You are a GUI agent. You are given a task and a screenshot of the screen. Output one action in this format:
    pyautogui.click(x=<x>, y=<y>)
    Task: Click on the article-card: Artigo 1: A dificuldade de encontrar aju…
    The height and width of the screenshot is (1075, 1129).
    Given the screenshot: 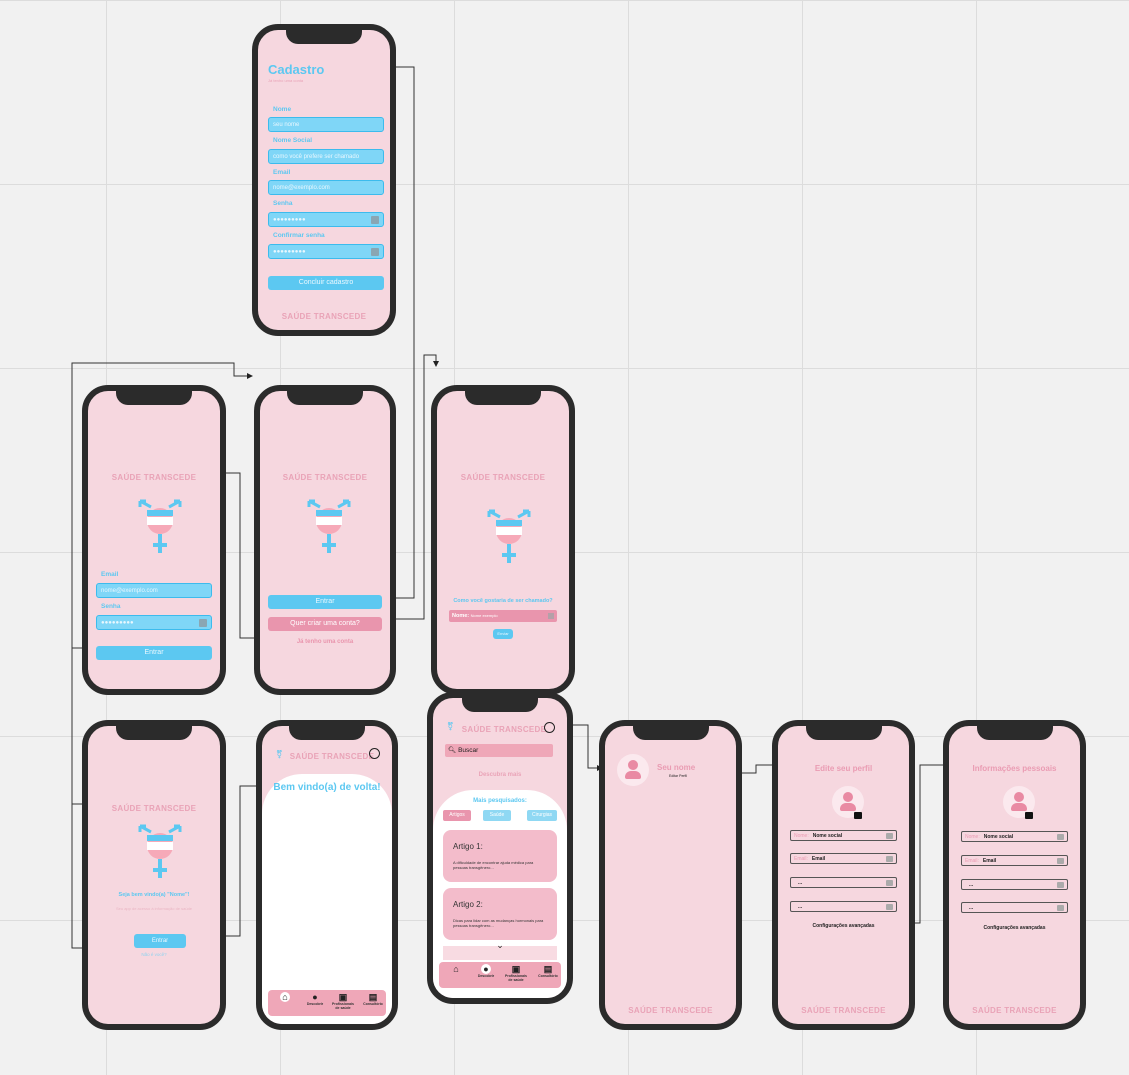 What is the action you would take?
    pyautogui.click(x=500, y=856)
    